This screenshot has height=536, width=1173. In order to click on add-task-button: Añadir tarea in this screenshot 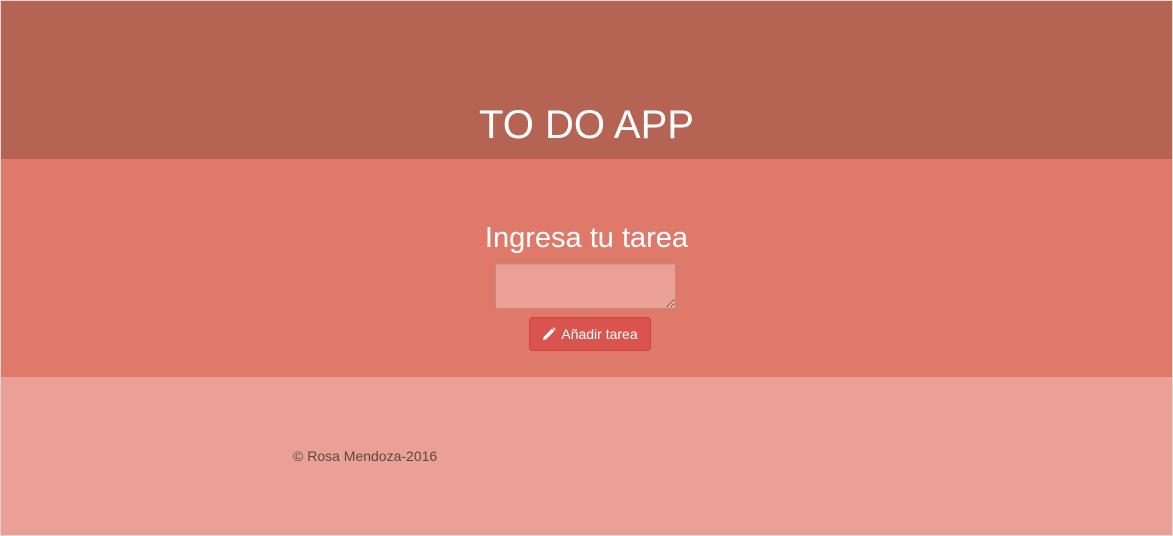, I will do `click(590, 334)`.